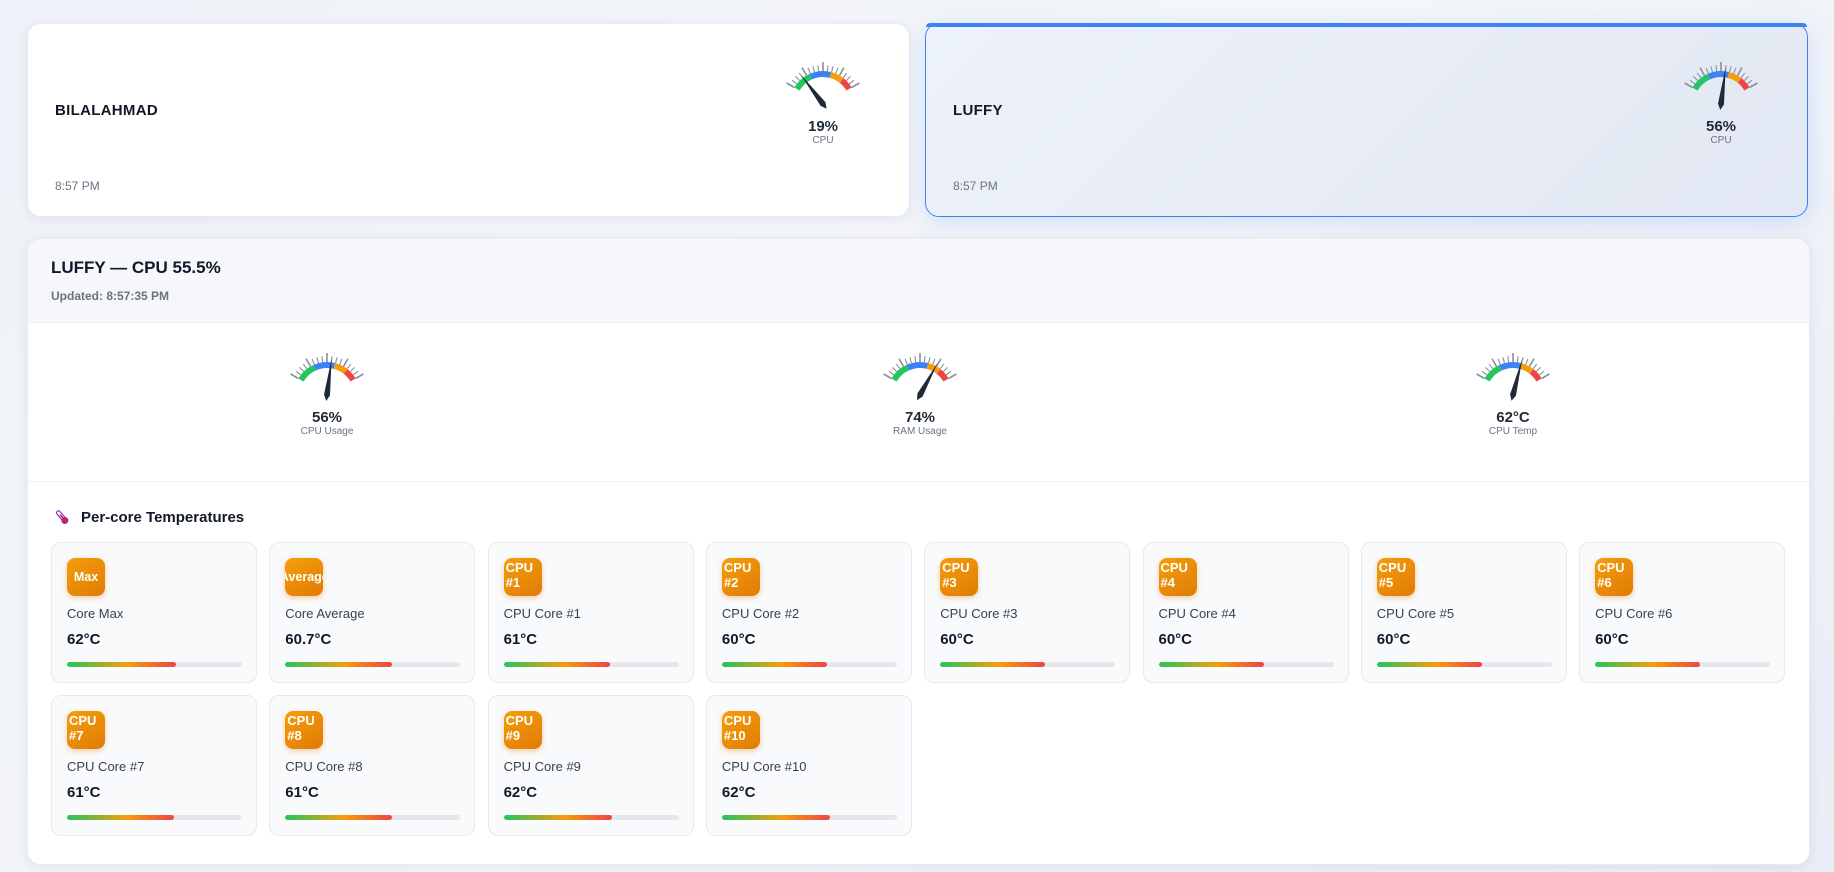  Describe the element at coordinates (1513, 417) in the screenshot. I see `gauge-value: 62°C` at that location.